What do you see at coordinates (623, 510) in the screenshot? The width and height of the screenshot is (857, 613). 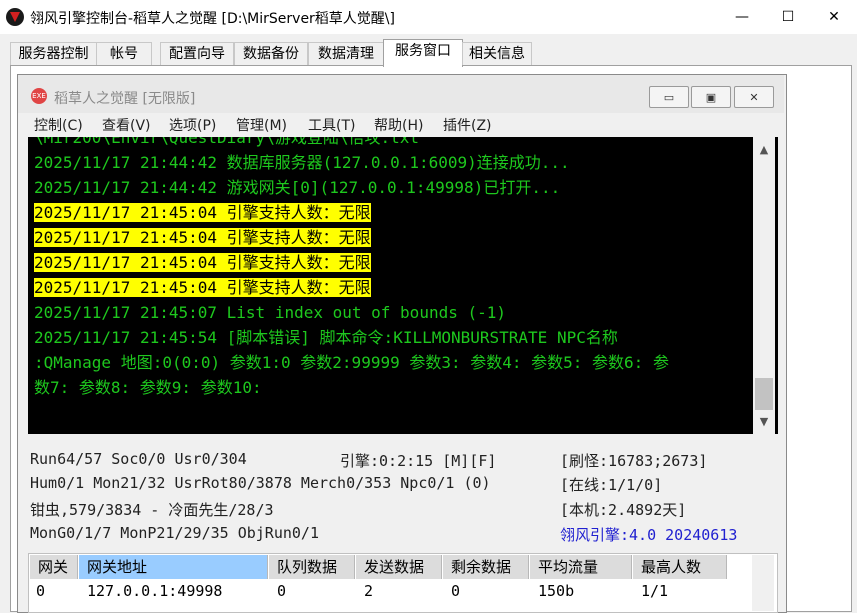 I see `status-local-uptime: [本机:2.4892天]` at bounding box center [623, 510].